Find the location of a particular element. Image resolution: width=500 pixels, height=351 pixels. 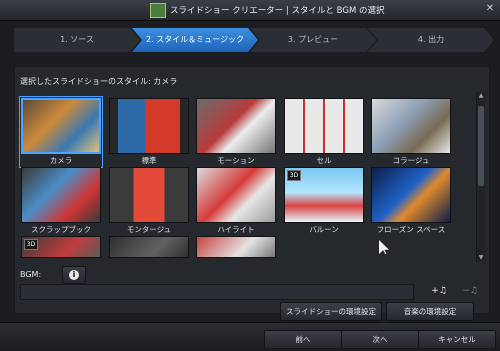

close-icon: ✕ is located at coordinates (490, 9).